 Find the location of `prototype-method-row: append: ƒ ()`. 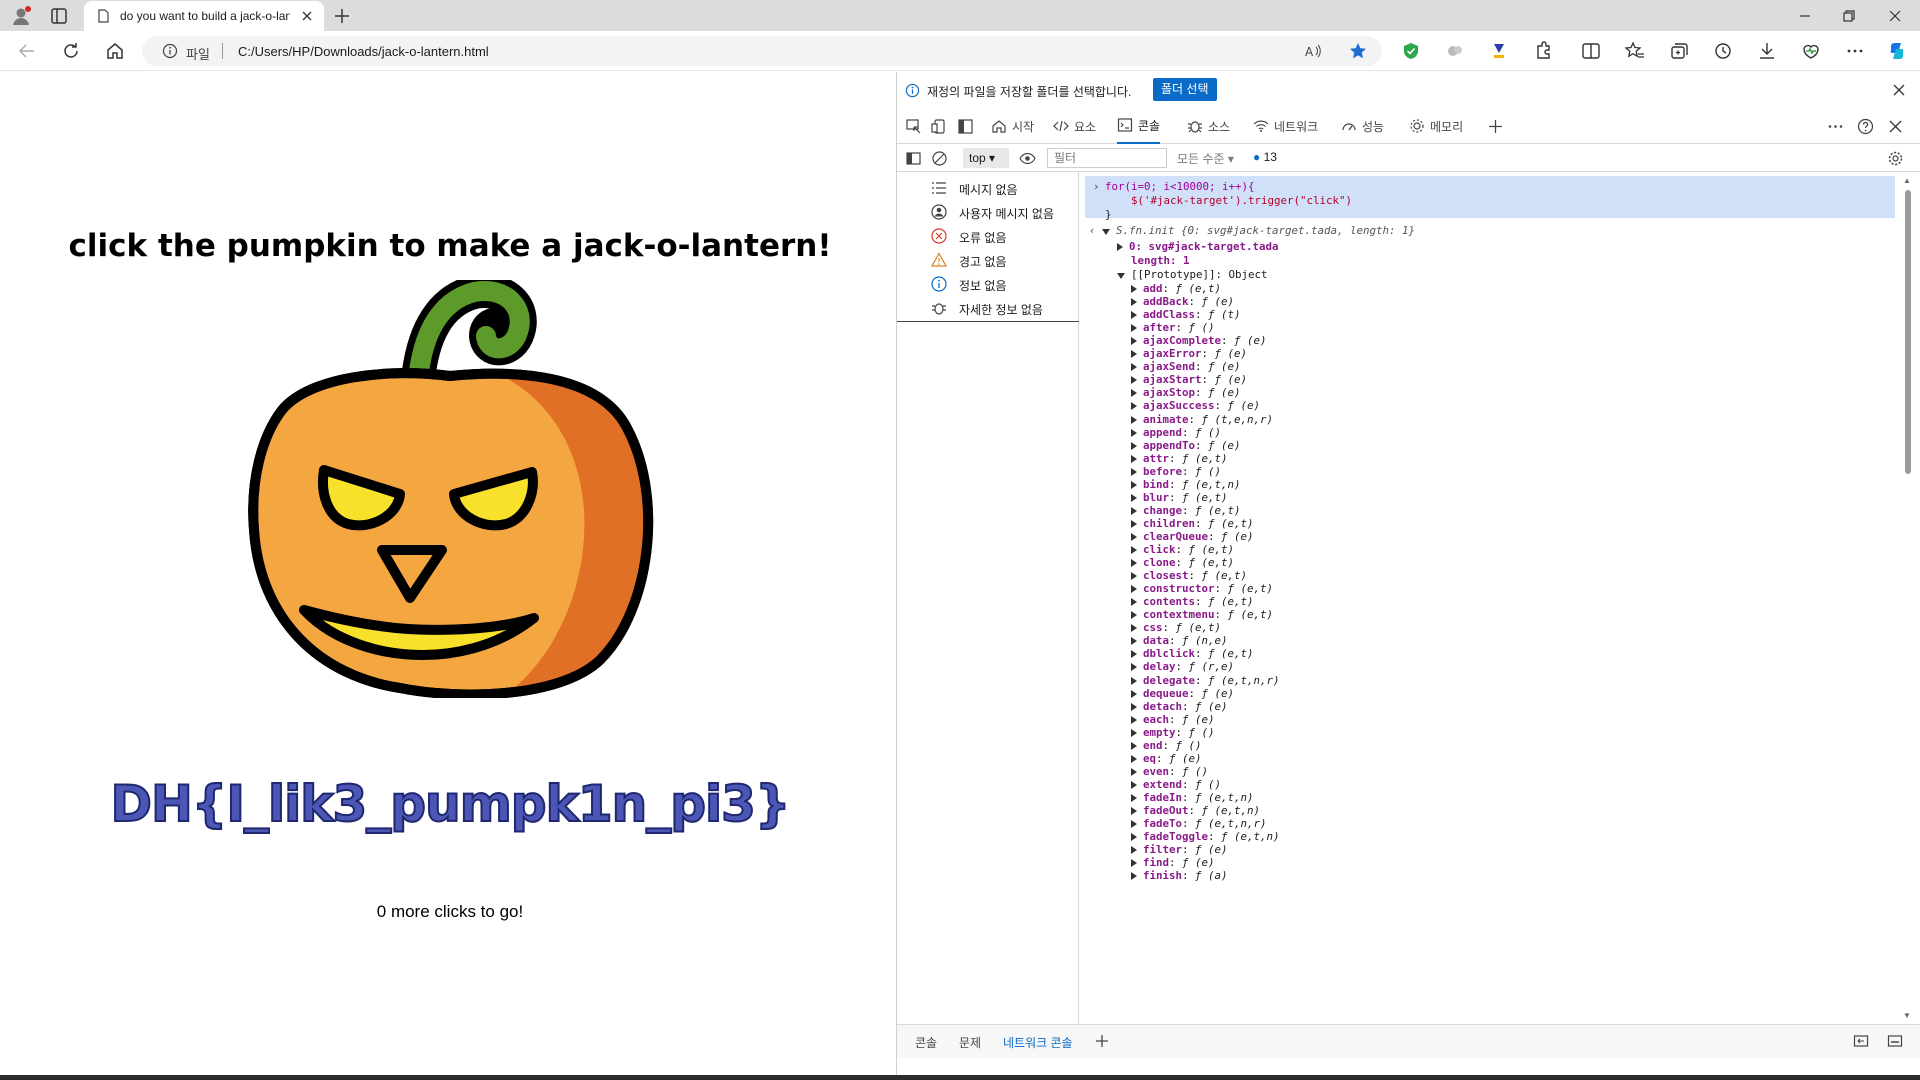

prototype-method-row: append: ƒ () is located at coordinates (1176, 432).